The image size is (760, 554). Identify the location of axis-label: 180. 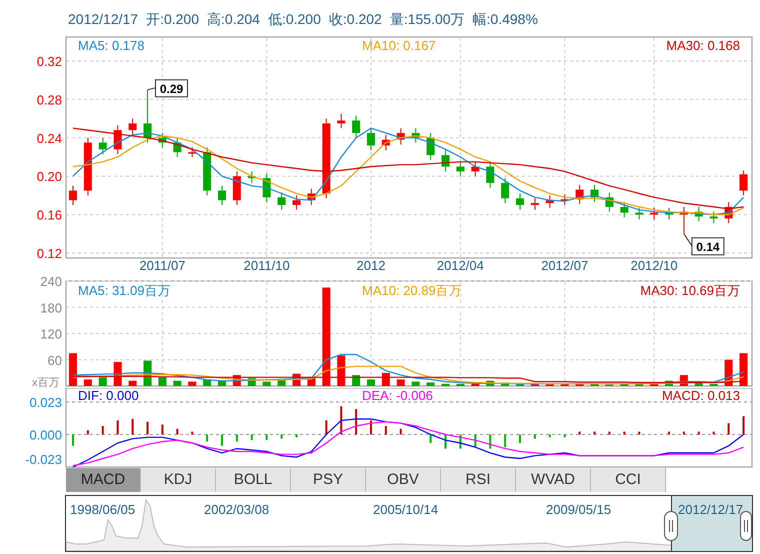
(51, 308).